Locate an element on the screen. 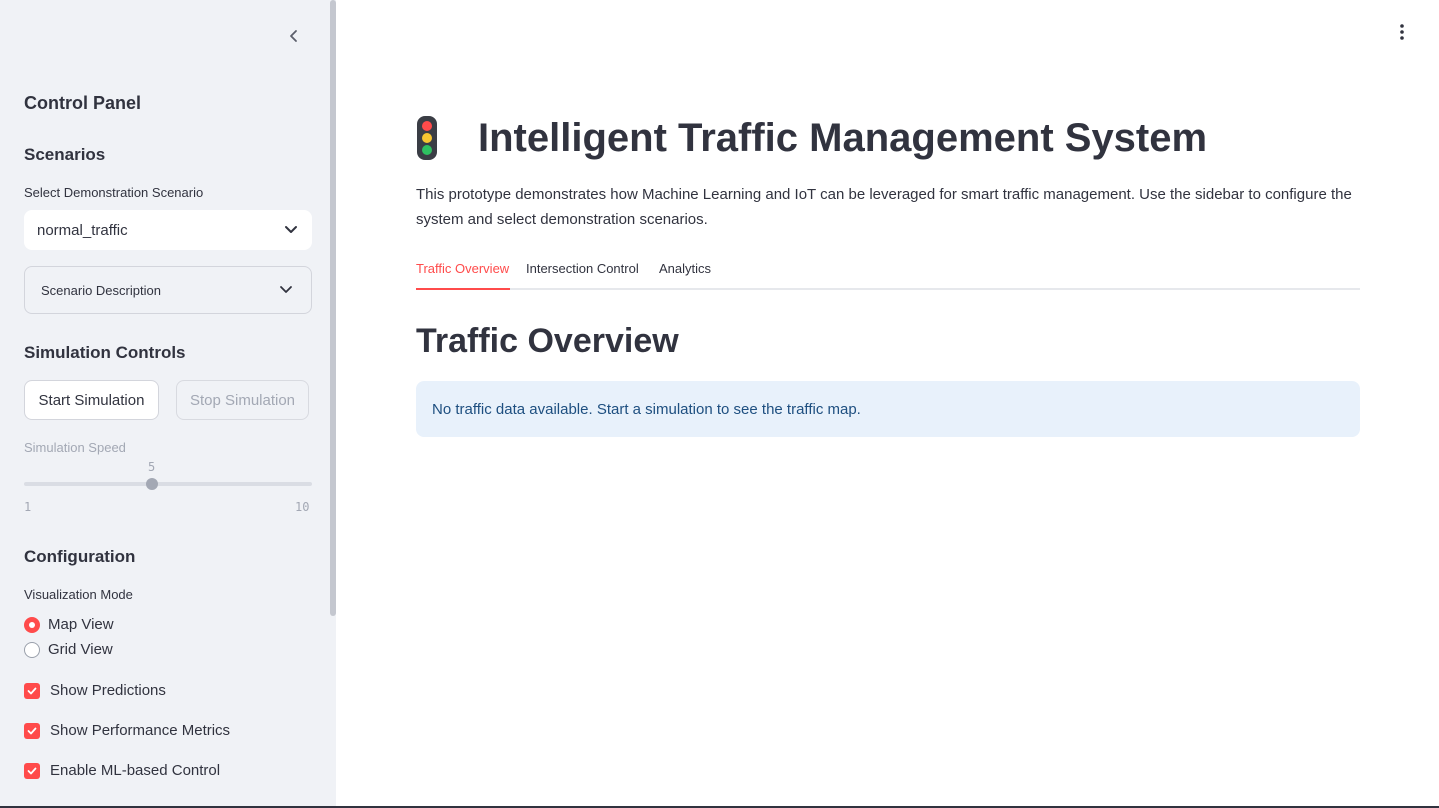 This screenshot has width=1439, height=808. radio-label: Map View is located at coordinates (81, 624).